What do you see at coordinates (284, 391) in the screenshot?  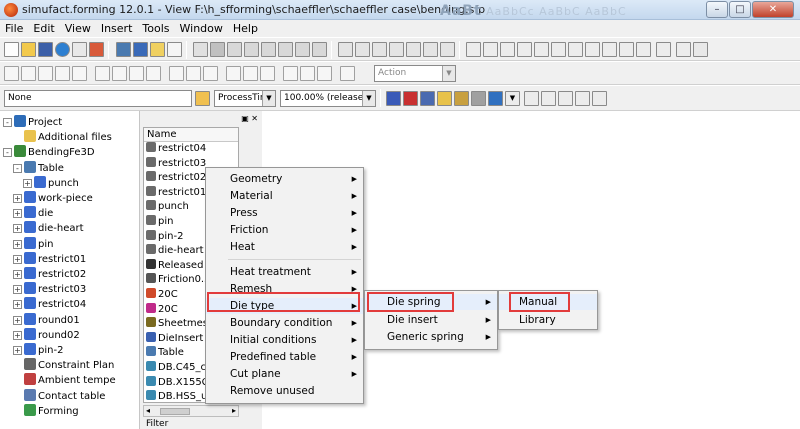 I see `menu-item: Remove unused` at bounding box center [284, 391].